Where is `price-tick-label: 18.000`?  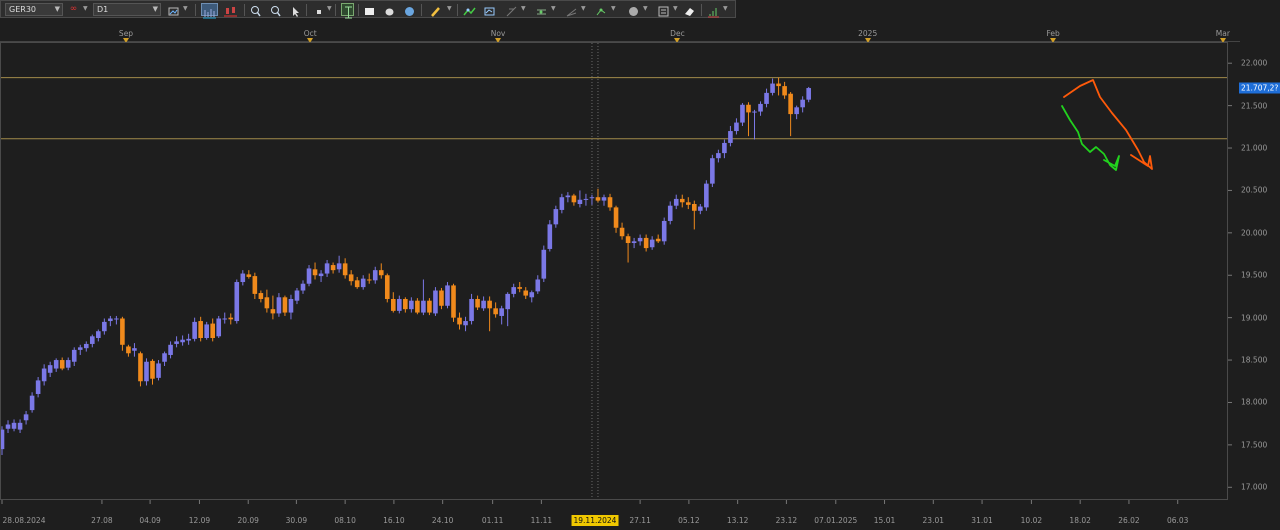
price-tick-label: 18.000 is located at coordinates (1254, 402).